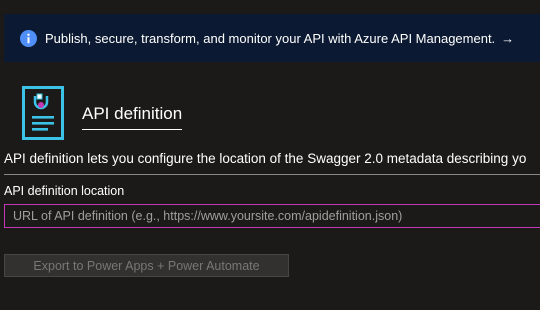 Image resolution: width=540 pixels, height=310 pixels. Describe the element at coordinates (146, 265) in the screenshot. I see `export-to-power-apps-button: Export to Power Apps + Power Automate` at that location.